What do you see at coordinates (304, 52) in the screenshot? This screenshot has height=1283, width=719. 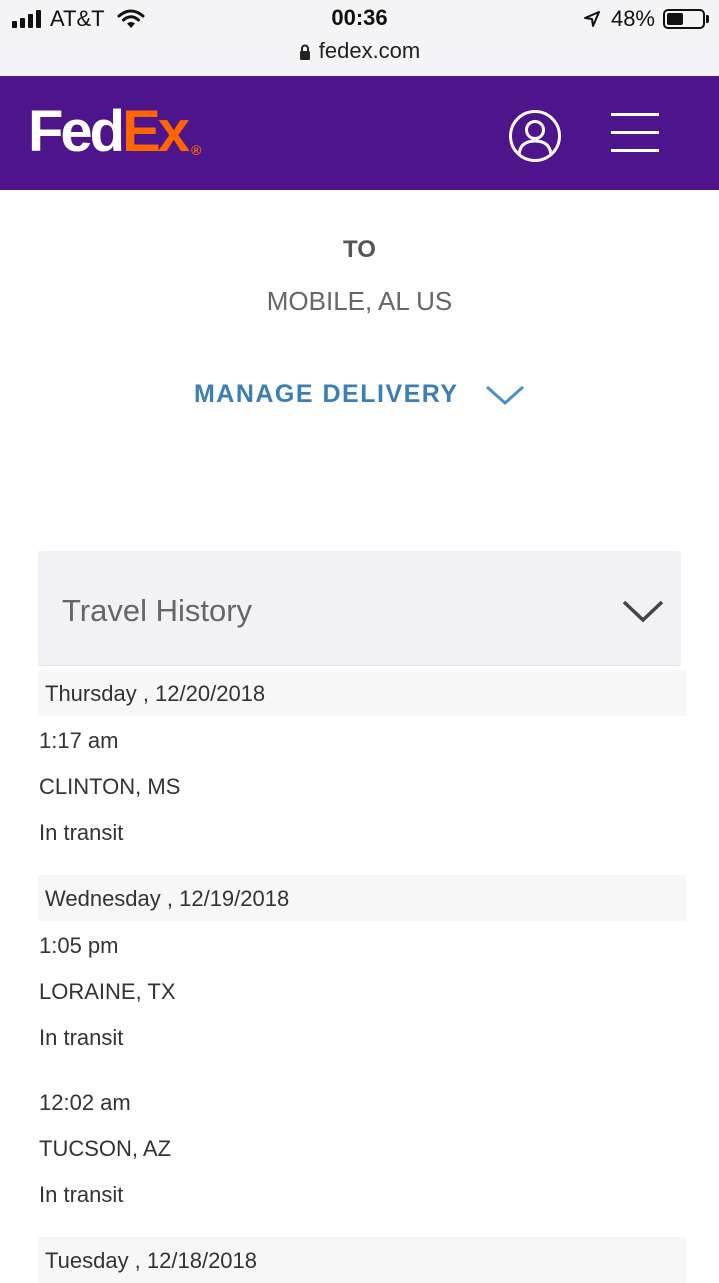 I see `lock-icon` at bounding box center [304, 52].